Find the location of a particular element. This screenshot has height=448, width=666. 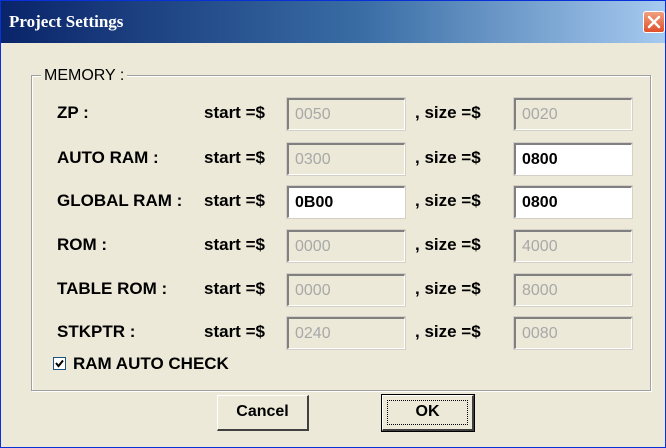

close-icon is located at coordinates (654, 22).